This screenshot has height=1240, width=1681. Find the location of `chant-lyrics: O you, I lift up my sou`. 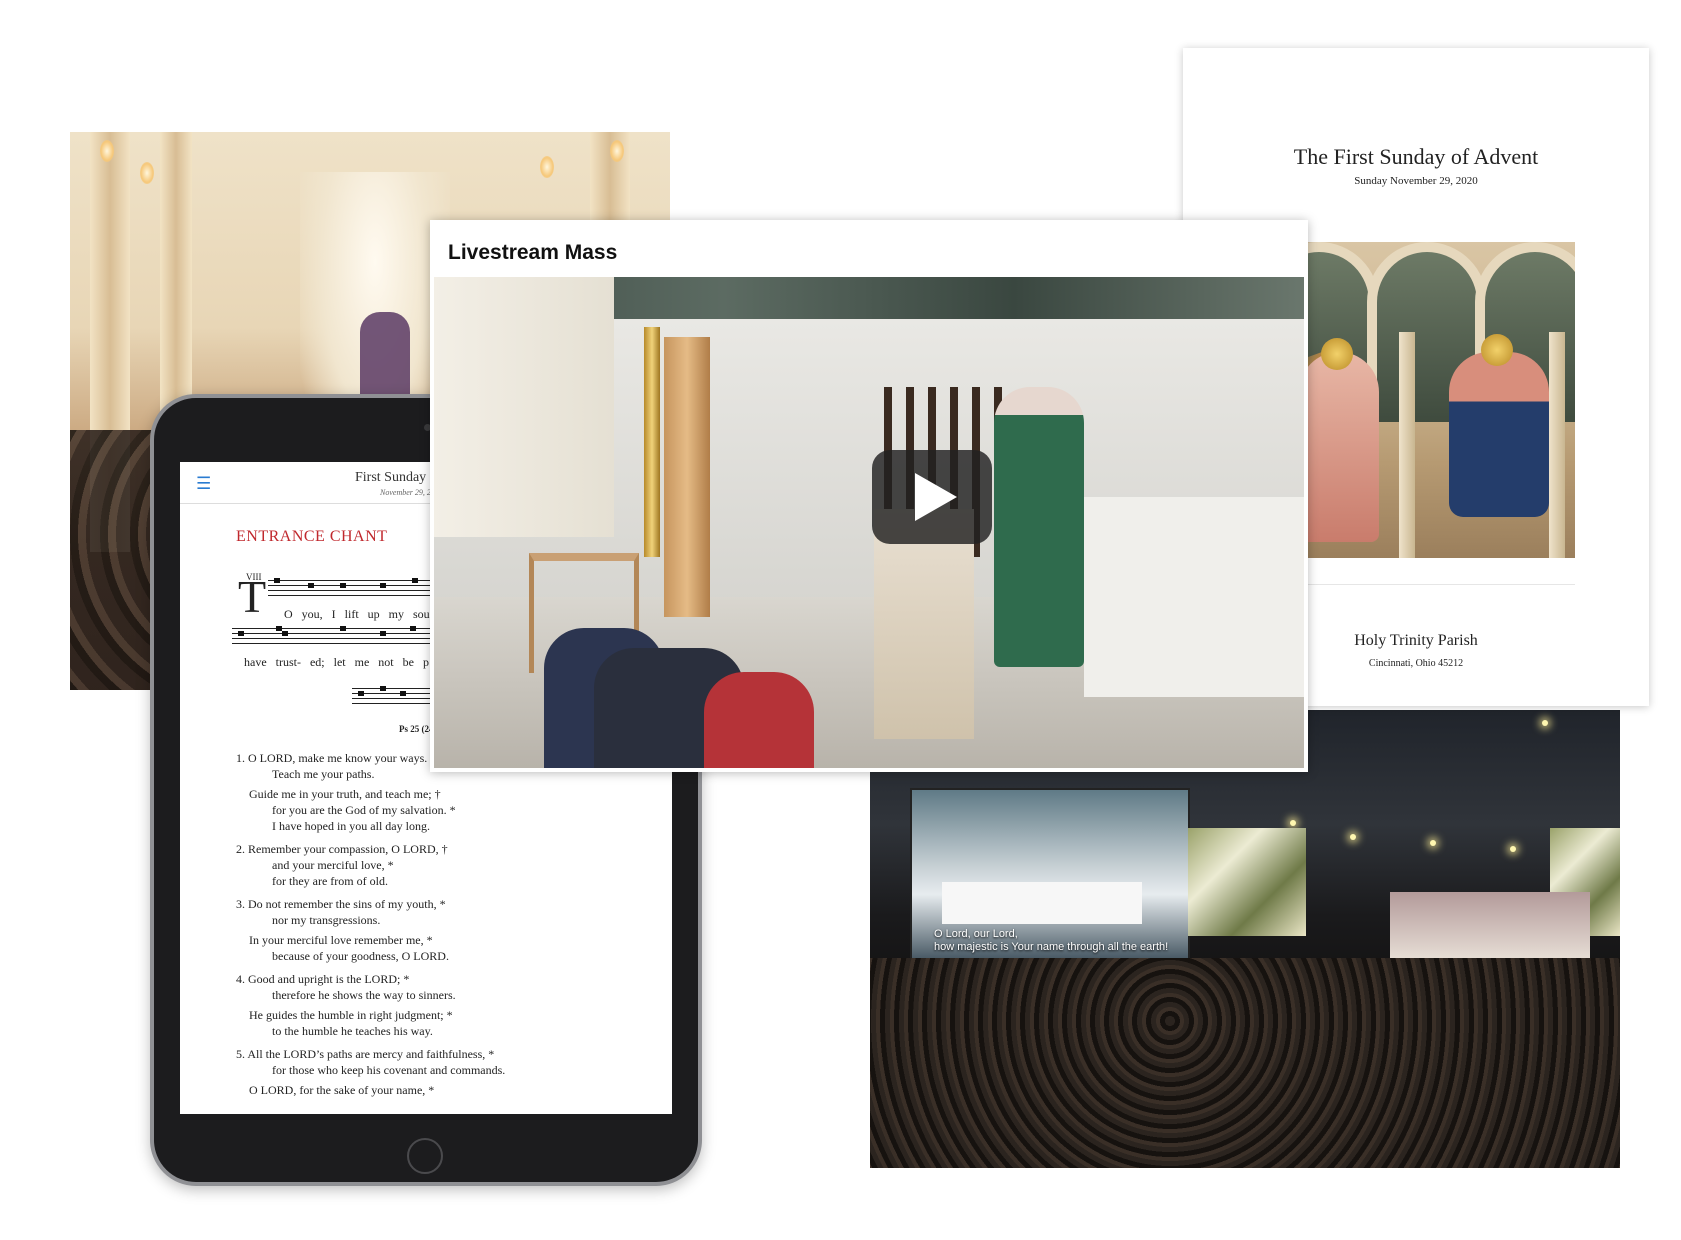

chant-lyrics: O you, I lift up my sou is located at coordinates (357, 614).